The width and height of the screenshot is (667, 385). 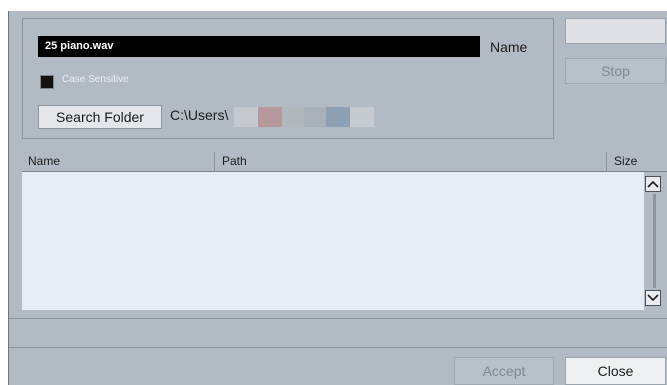 I want to click on search-folder-button: Search Folder, so click(x=100, y=117).